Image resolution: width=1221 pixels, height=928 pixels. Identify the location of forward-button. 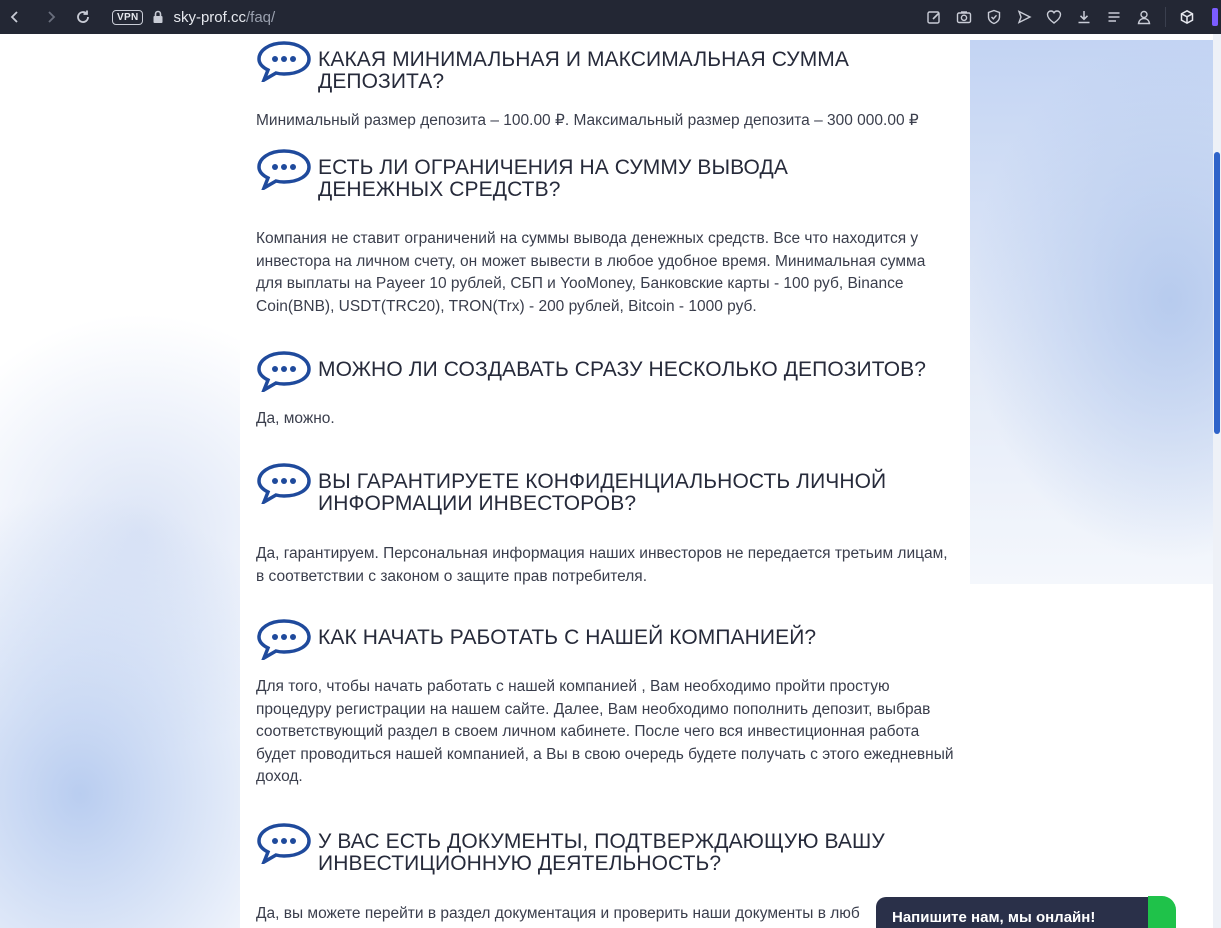
(51, 17).